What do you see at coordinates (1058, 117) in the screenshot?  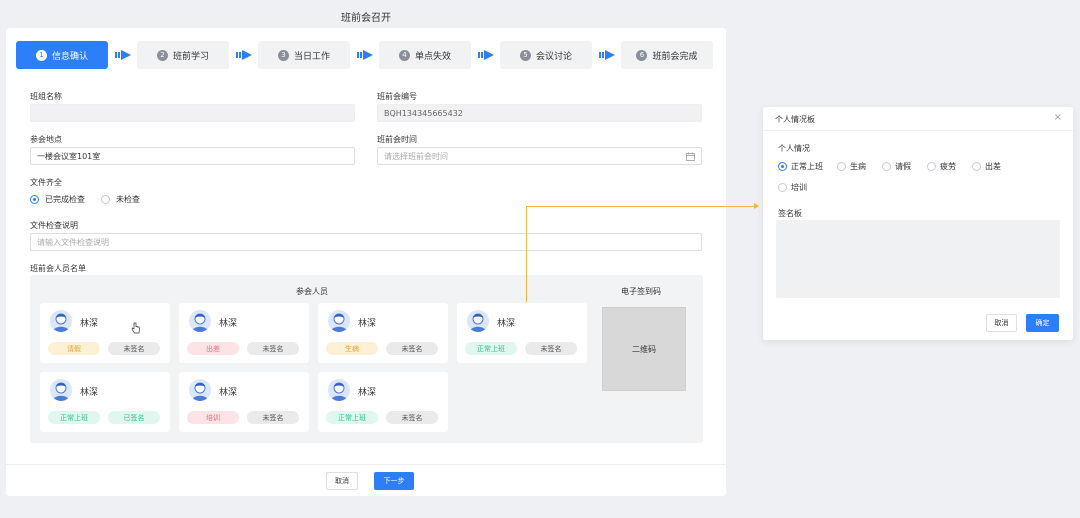 I see `close-icon: ×` at bounding box center [1058, 117].